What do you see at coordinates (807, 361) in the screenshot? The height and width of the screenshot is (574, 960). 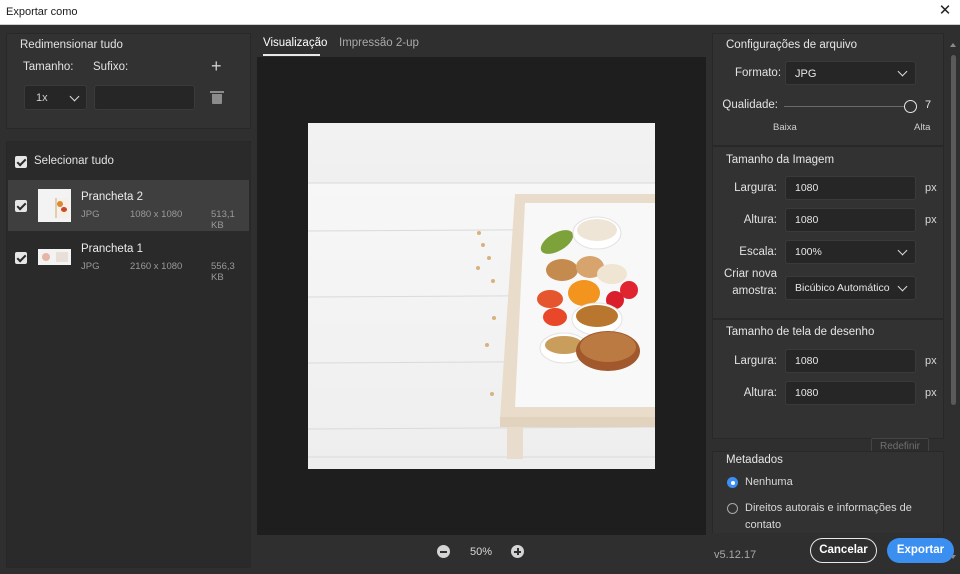 I see `canvas-width-value: 1080` at bounding box center [807, 361].